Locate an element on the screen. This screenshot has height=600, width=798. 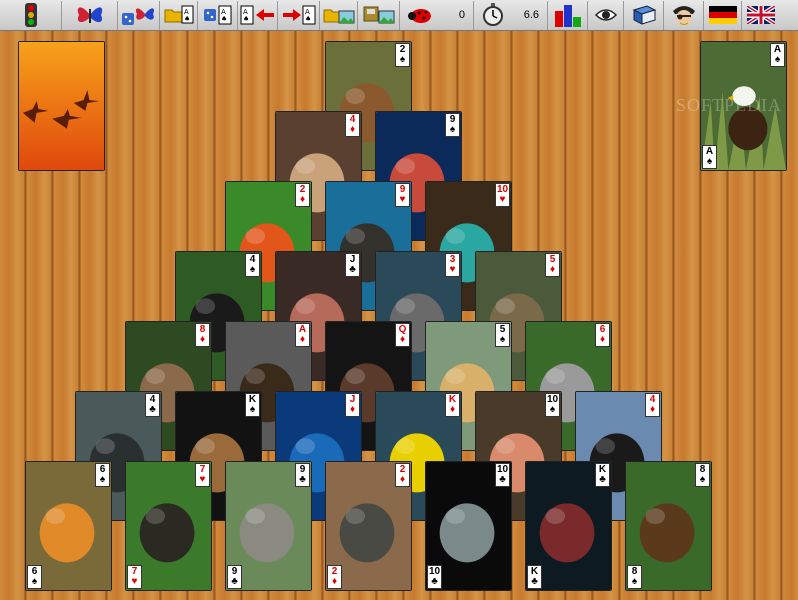
bar-chart-icon is located at coordinates (567, 16).